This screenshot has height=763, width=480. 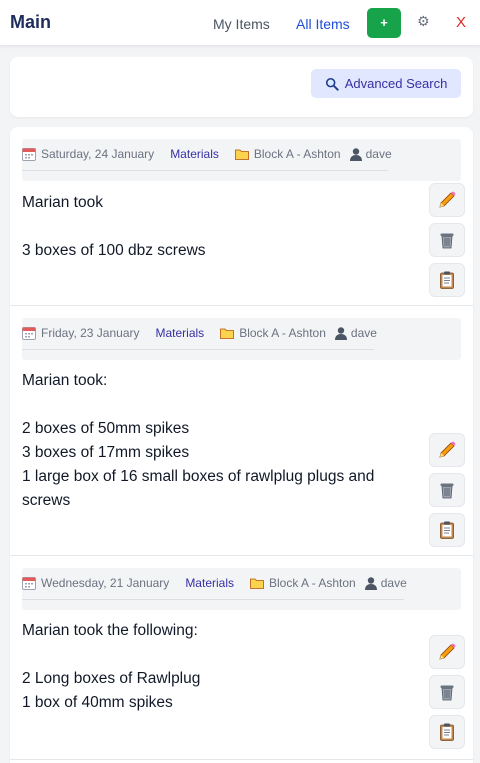 What do you see at coordinates (396, 83) in the screenshot?
I see `advanced-search-label: Advanced Search` at bounding box center [396, 83].